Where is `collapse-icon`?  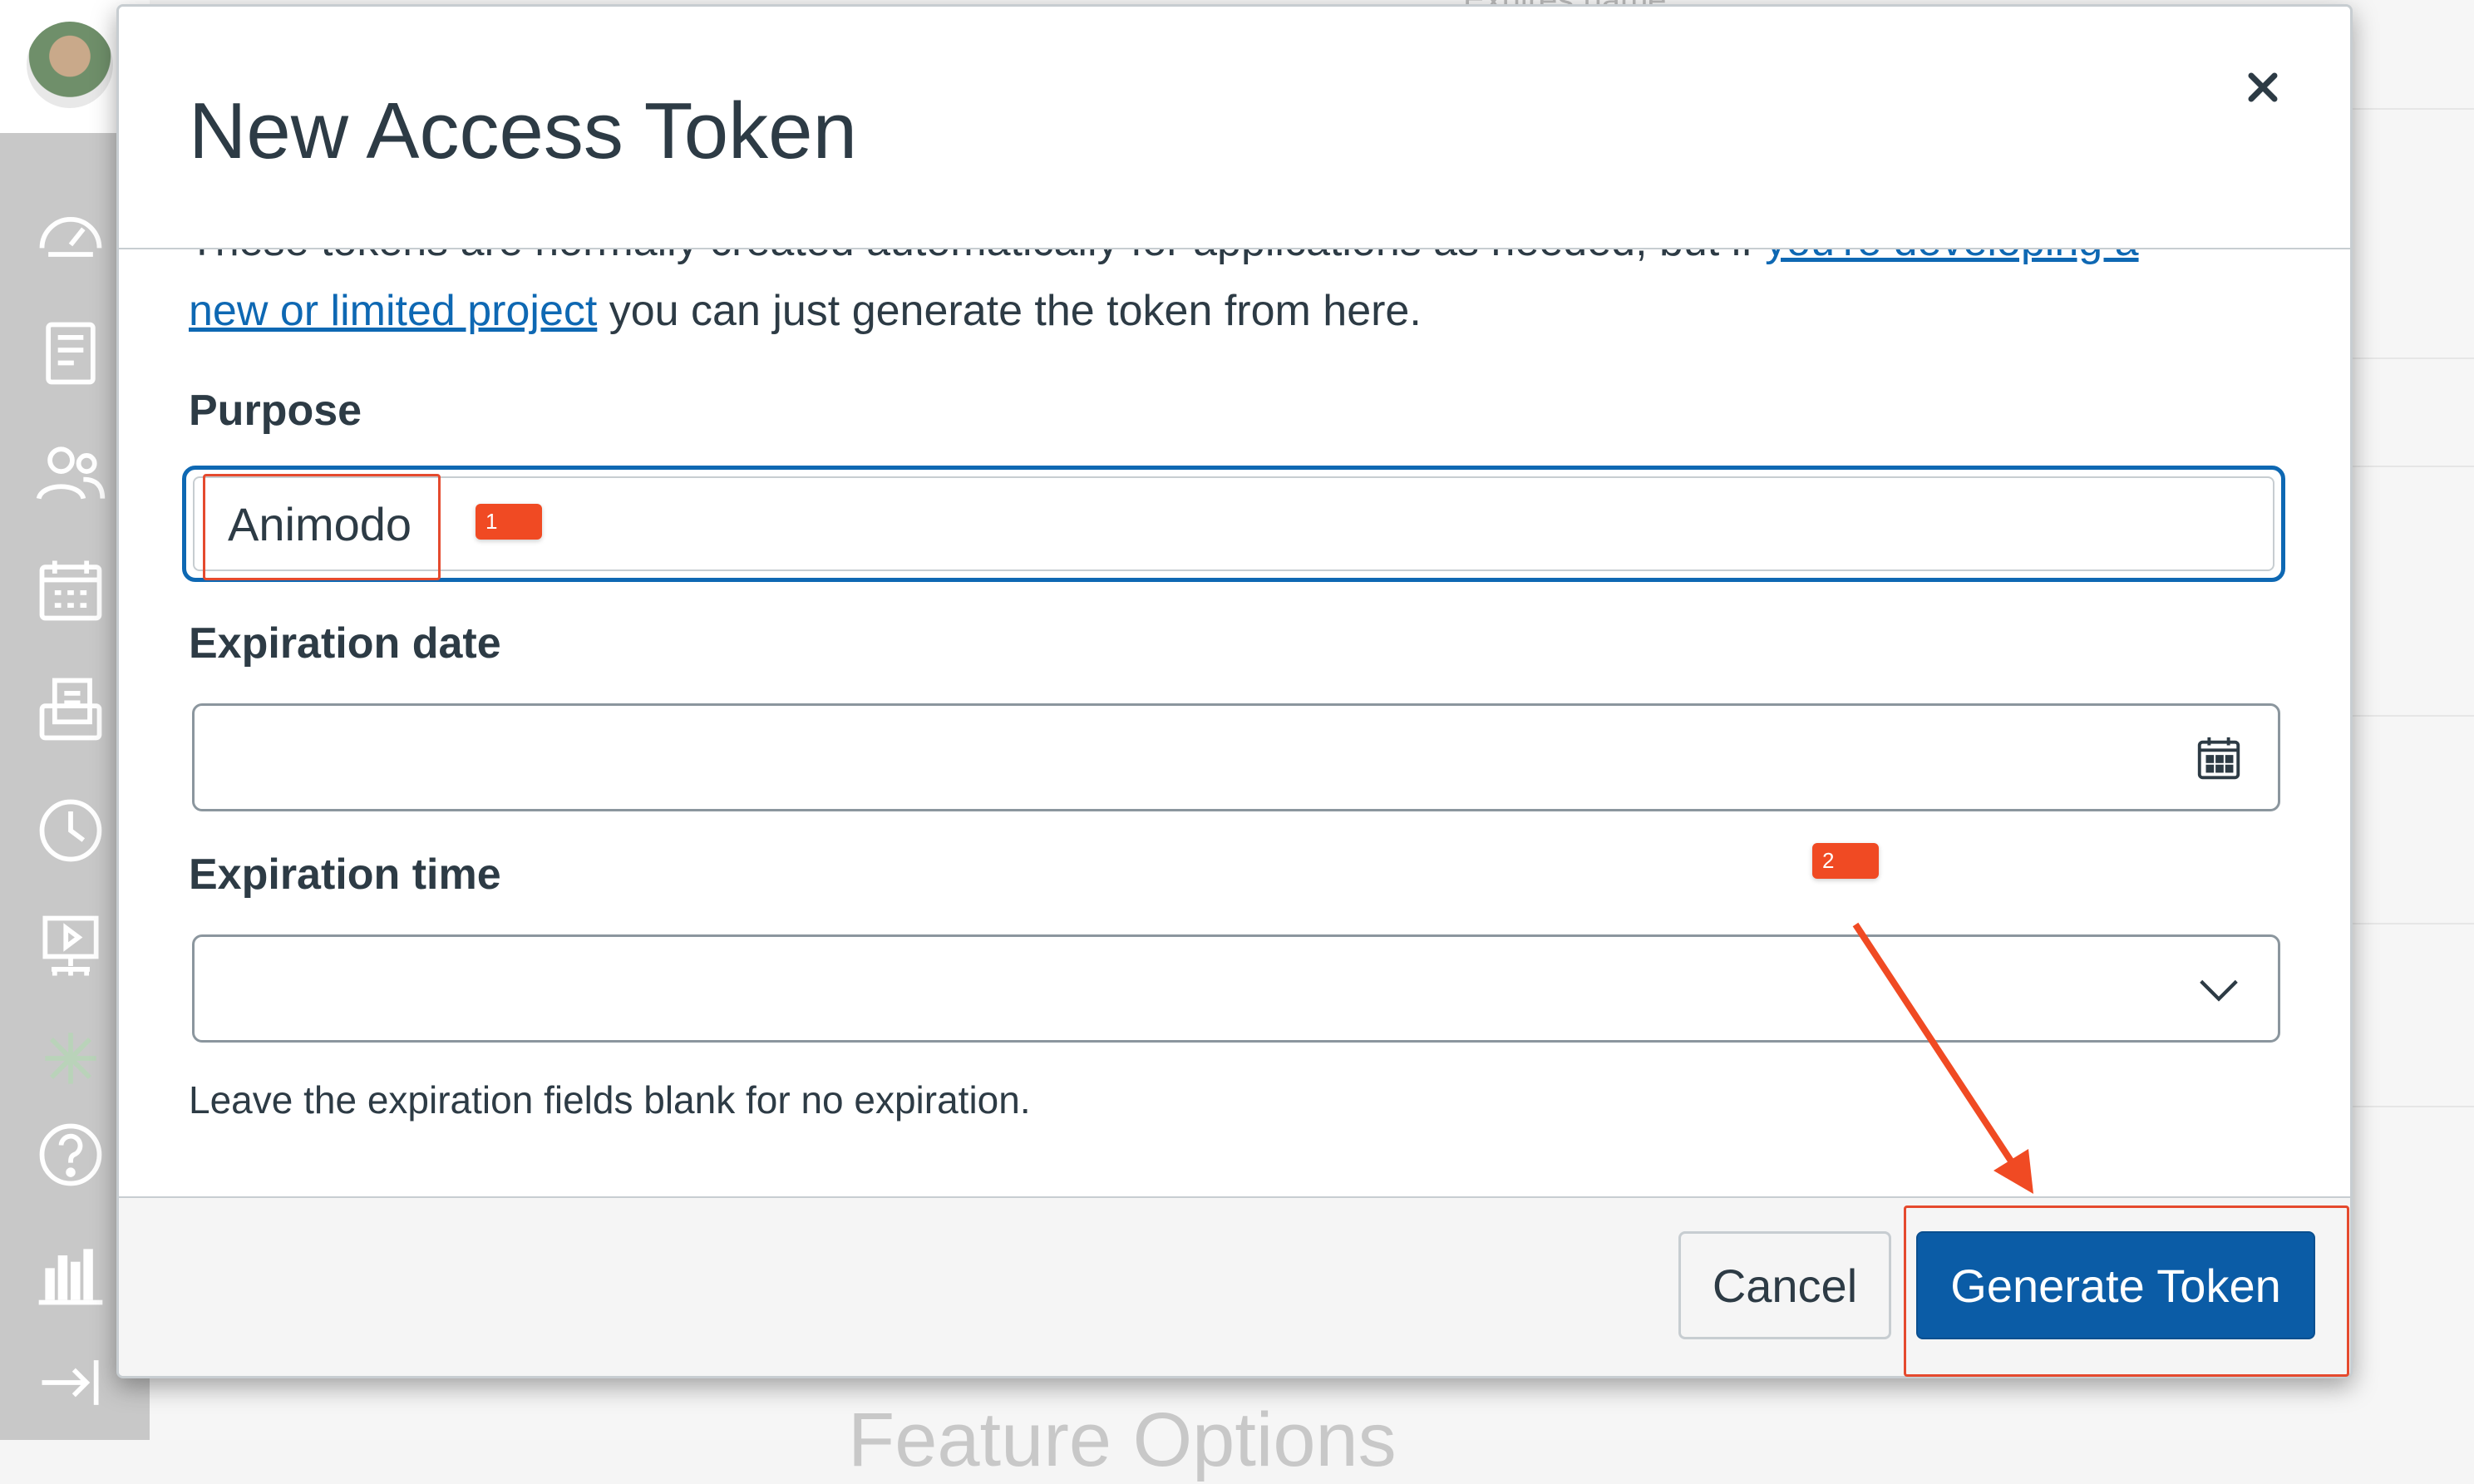
collapse-icon is located at coordinates (71, 1383).